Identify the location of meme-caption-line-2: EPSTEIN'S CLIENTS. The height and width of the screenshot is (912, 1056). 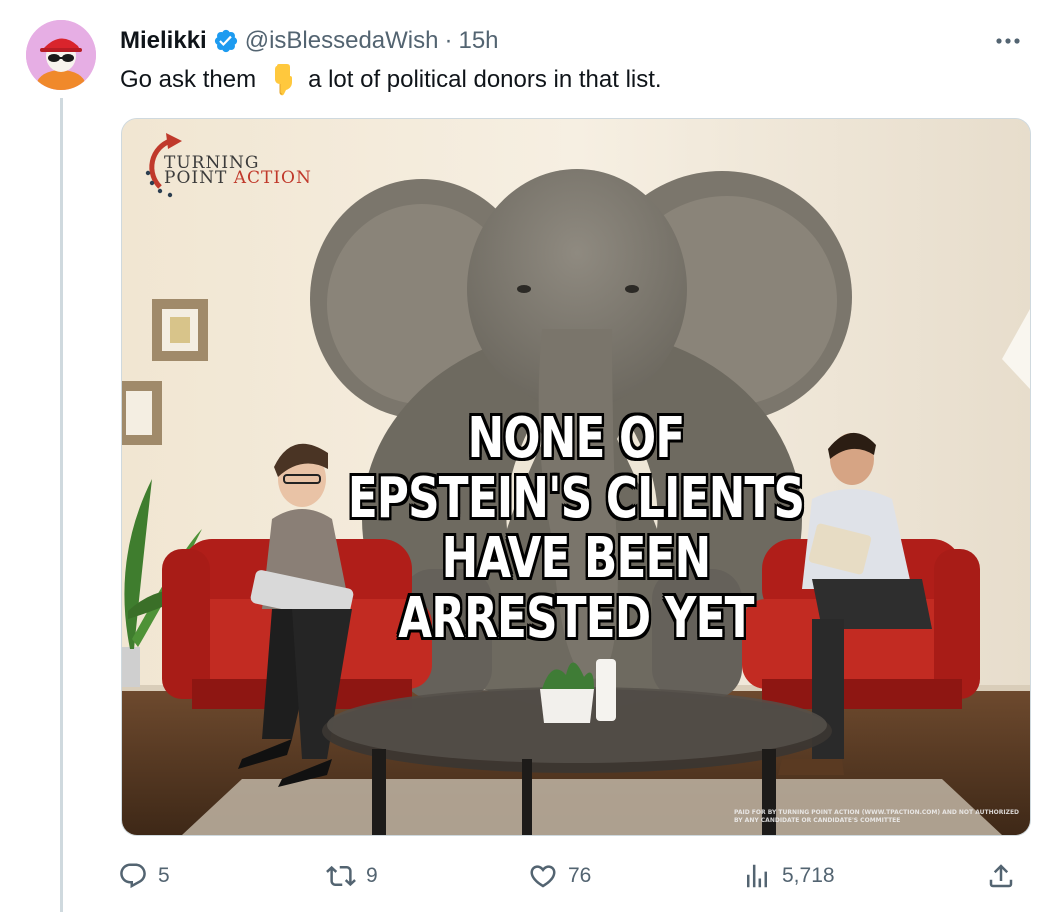
(576, 498).